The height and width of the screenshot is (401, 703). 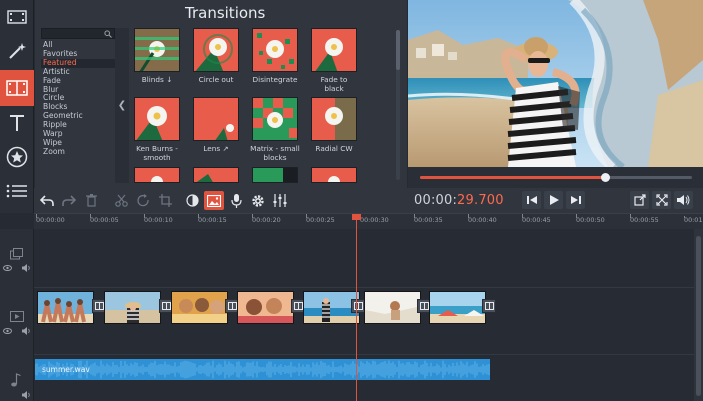 I want to click on playhead, so click(x=356, y=308).